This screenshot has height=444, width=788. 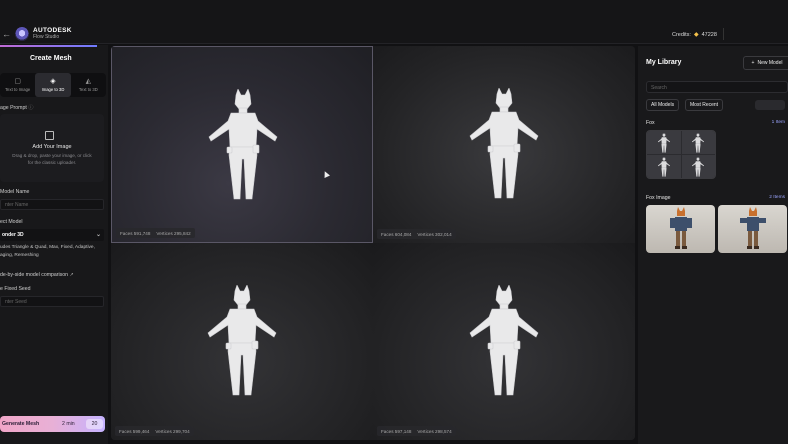 What do you see at coordinates (15, 192) in the screenshot?
I see `model-name-label: Model Name` at bounding box center [15, 192].